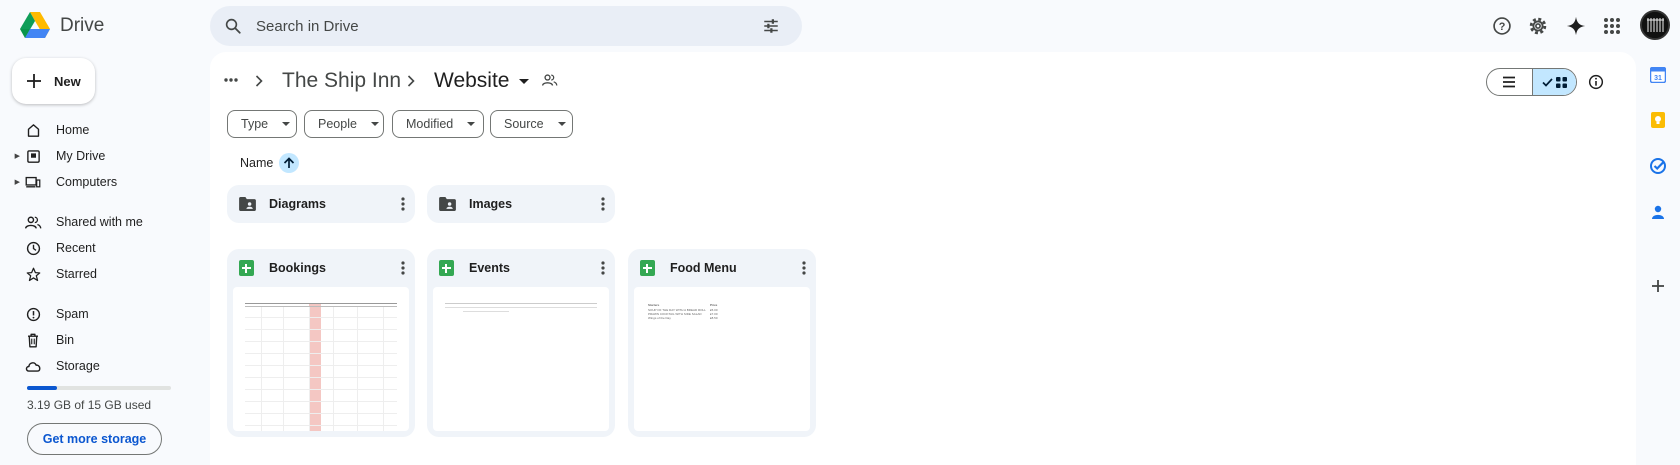  I want to click on filter-label: People, so click(337, 124).